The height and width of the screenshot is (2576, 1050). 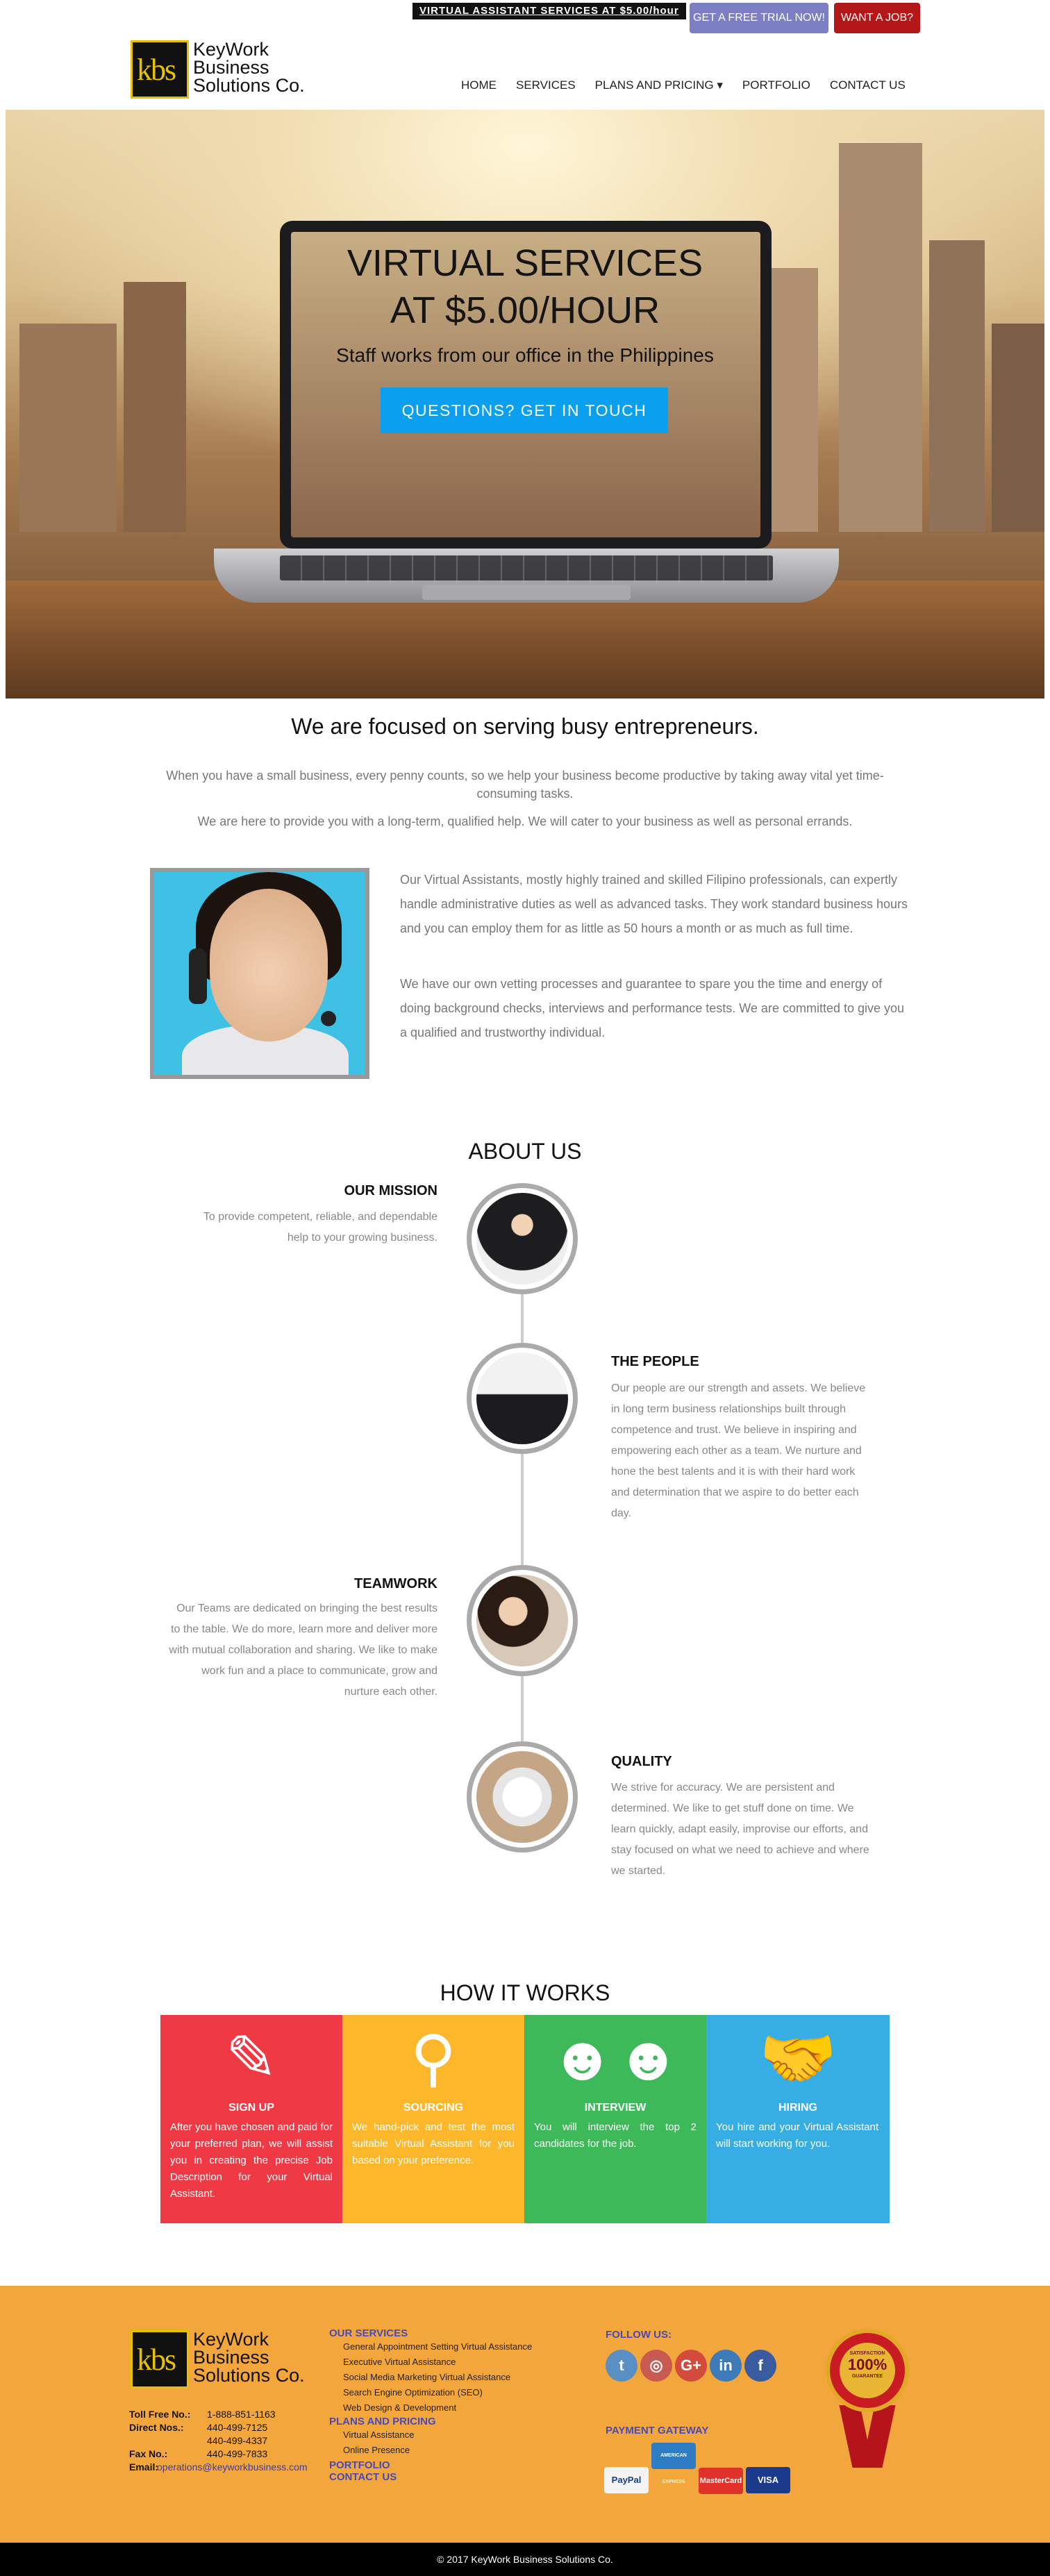 What do you see at coordinates (525, 2559) in the screenshot?
I see `copyright-bar: © 2017 KeyWork Business Solutions Co.` at bounding box center [525, 2559].